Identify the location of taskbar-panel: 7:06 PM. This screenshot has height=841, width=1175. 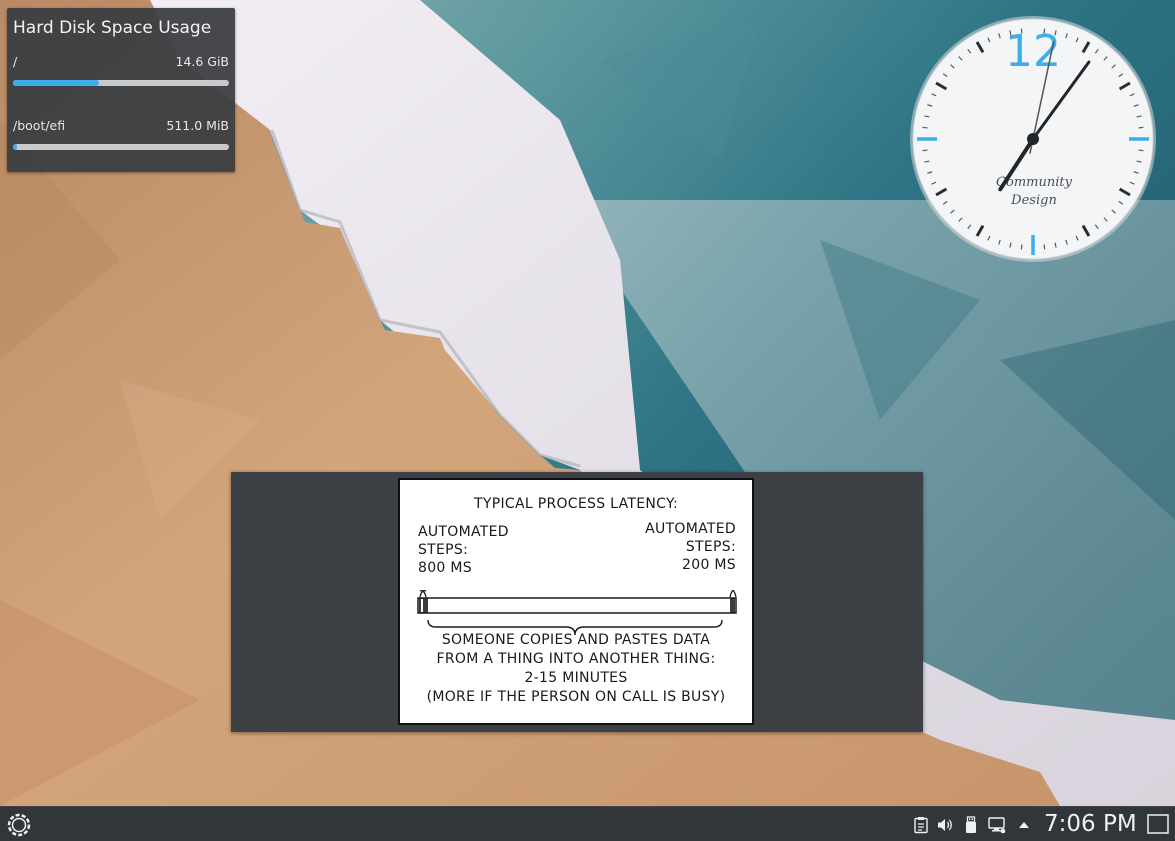
(587, 823).